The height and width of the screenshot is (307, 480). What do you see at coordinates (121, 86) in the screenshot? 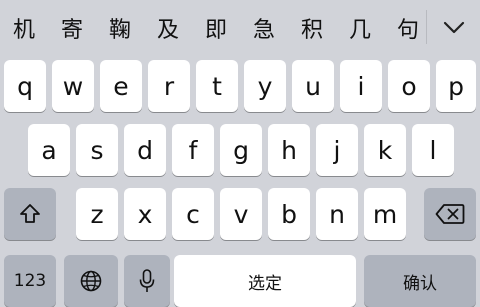
I see `key-e: e` at bounding box center [121, 86].